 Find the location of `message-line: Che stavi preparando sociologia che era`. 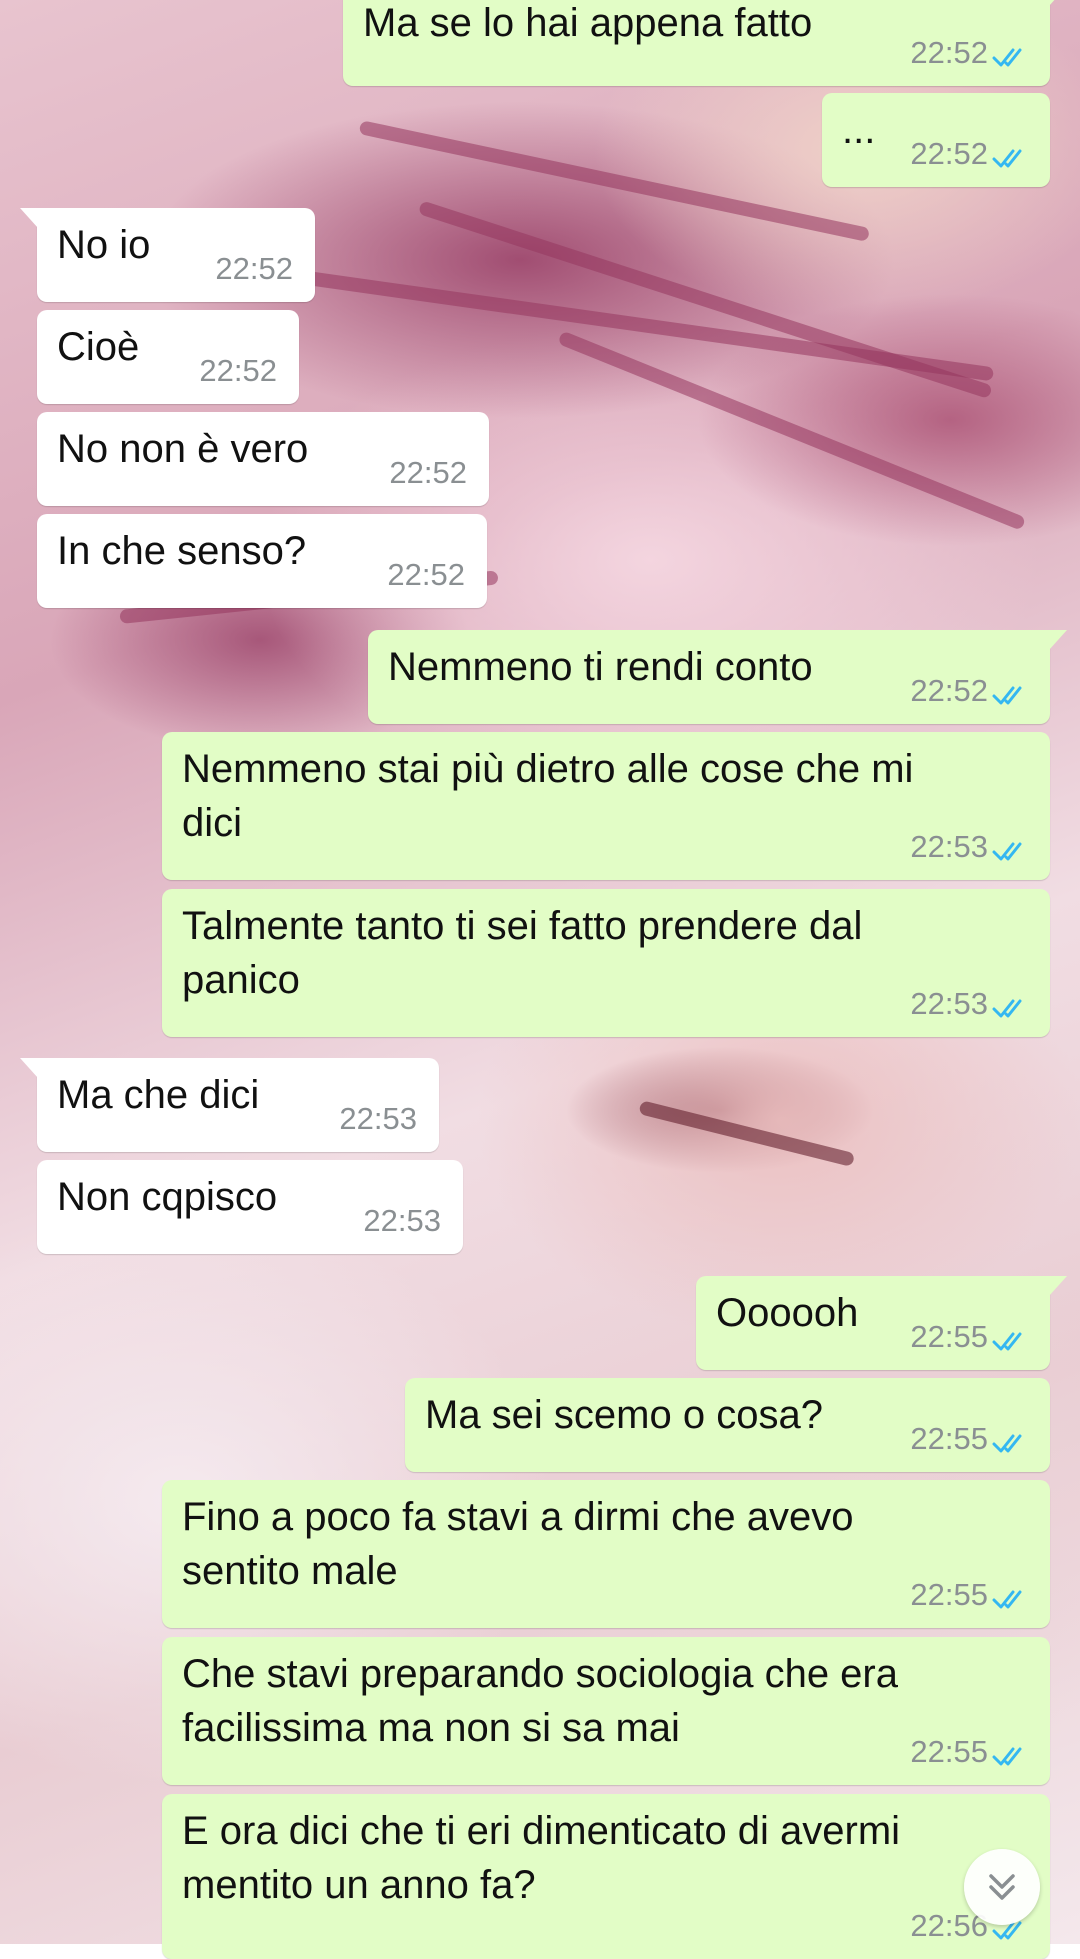

message-line: Che stavi preparando sociologia che era is located at coordinates (540, 1674).